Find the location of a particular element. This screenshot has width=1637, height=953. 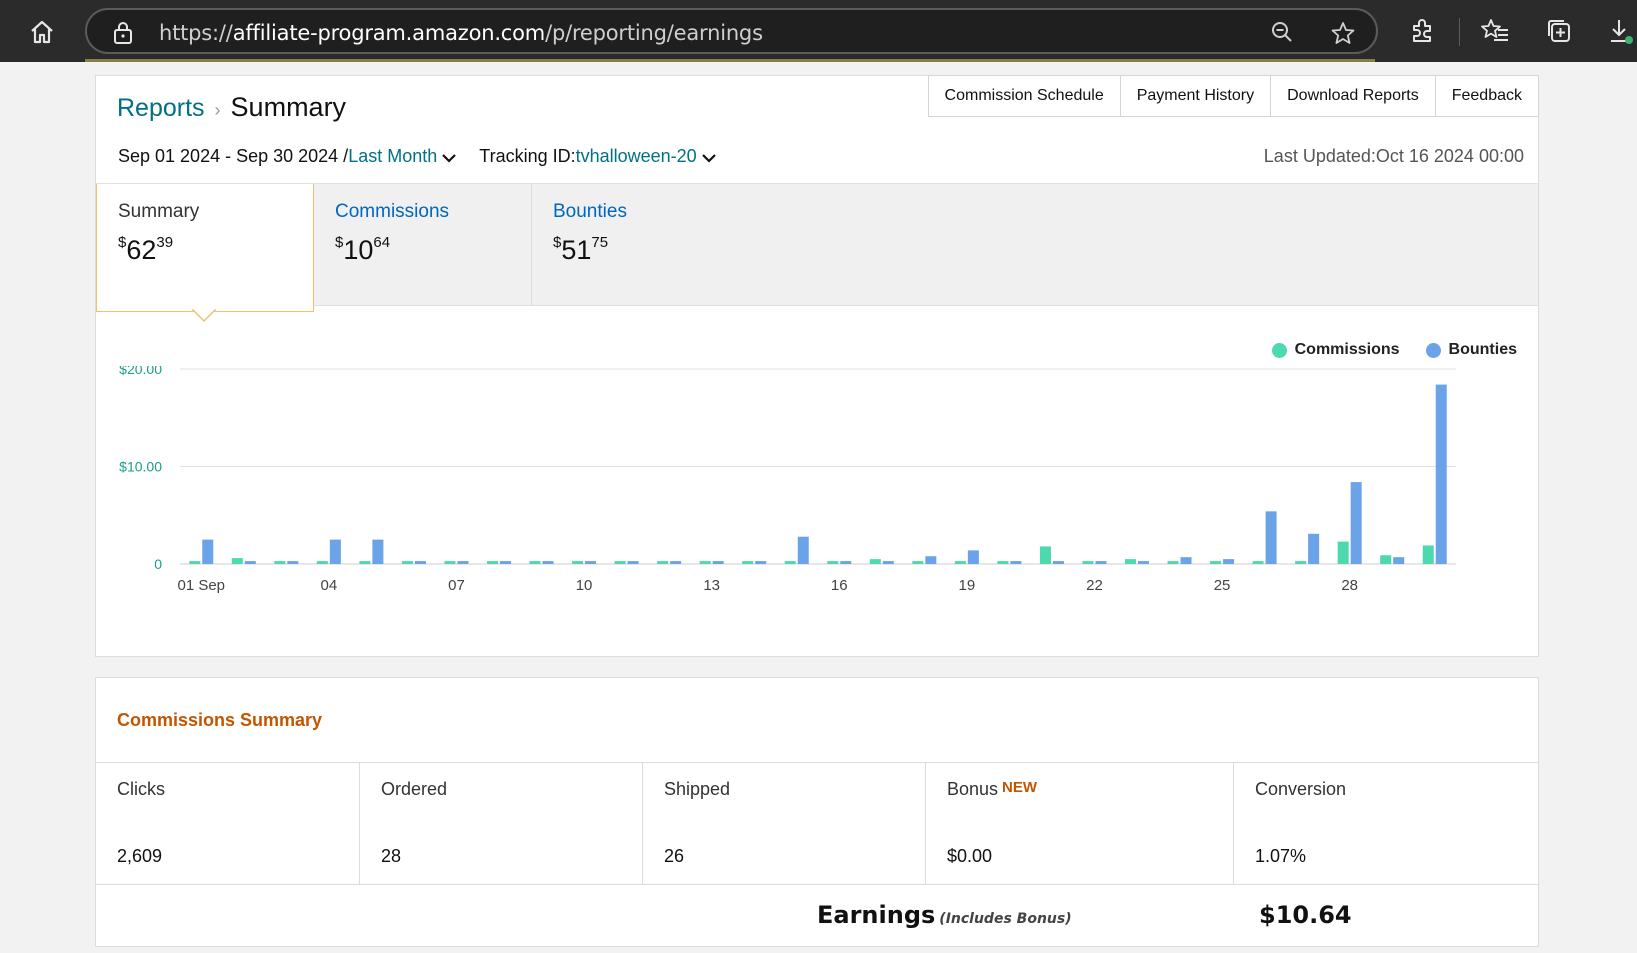

payment-history-button: Payment History is located at coordinates (1195, 96).